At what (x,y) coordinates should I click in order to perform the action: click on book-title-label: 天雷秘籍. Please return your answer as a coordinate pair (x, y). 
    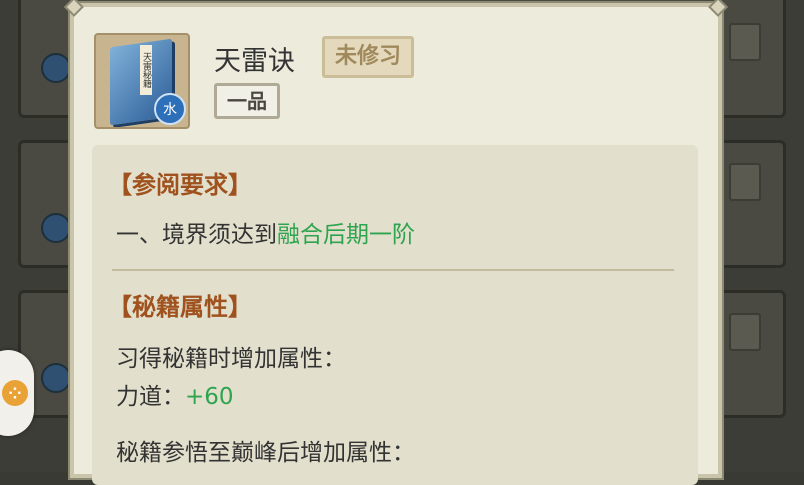
    Looking at the image, I should click on (146, 70).